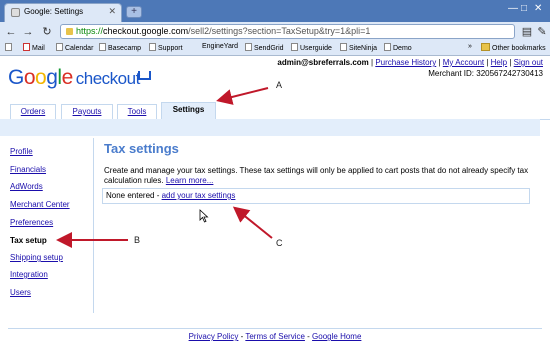 The image size is (550, 354). What do you see at coordinates (252, 222) in the screenshot?
I see `arrow-c` at bounding box center [252, 222].